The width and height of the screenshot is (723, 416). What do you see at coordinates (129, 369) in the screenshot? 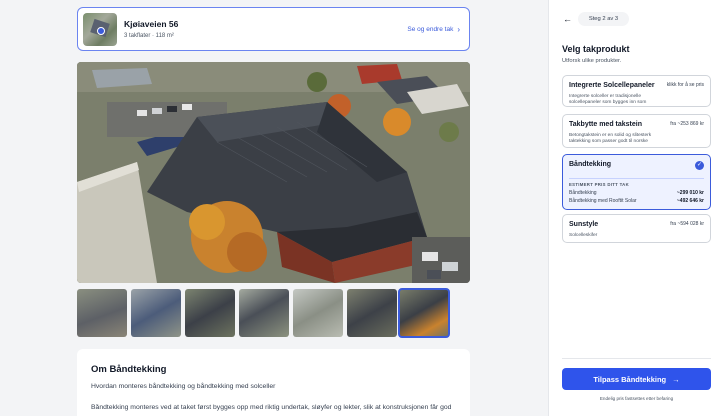
I see `info-title: Om Båndtekking` at bounding box center [129, 369].